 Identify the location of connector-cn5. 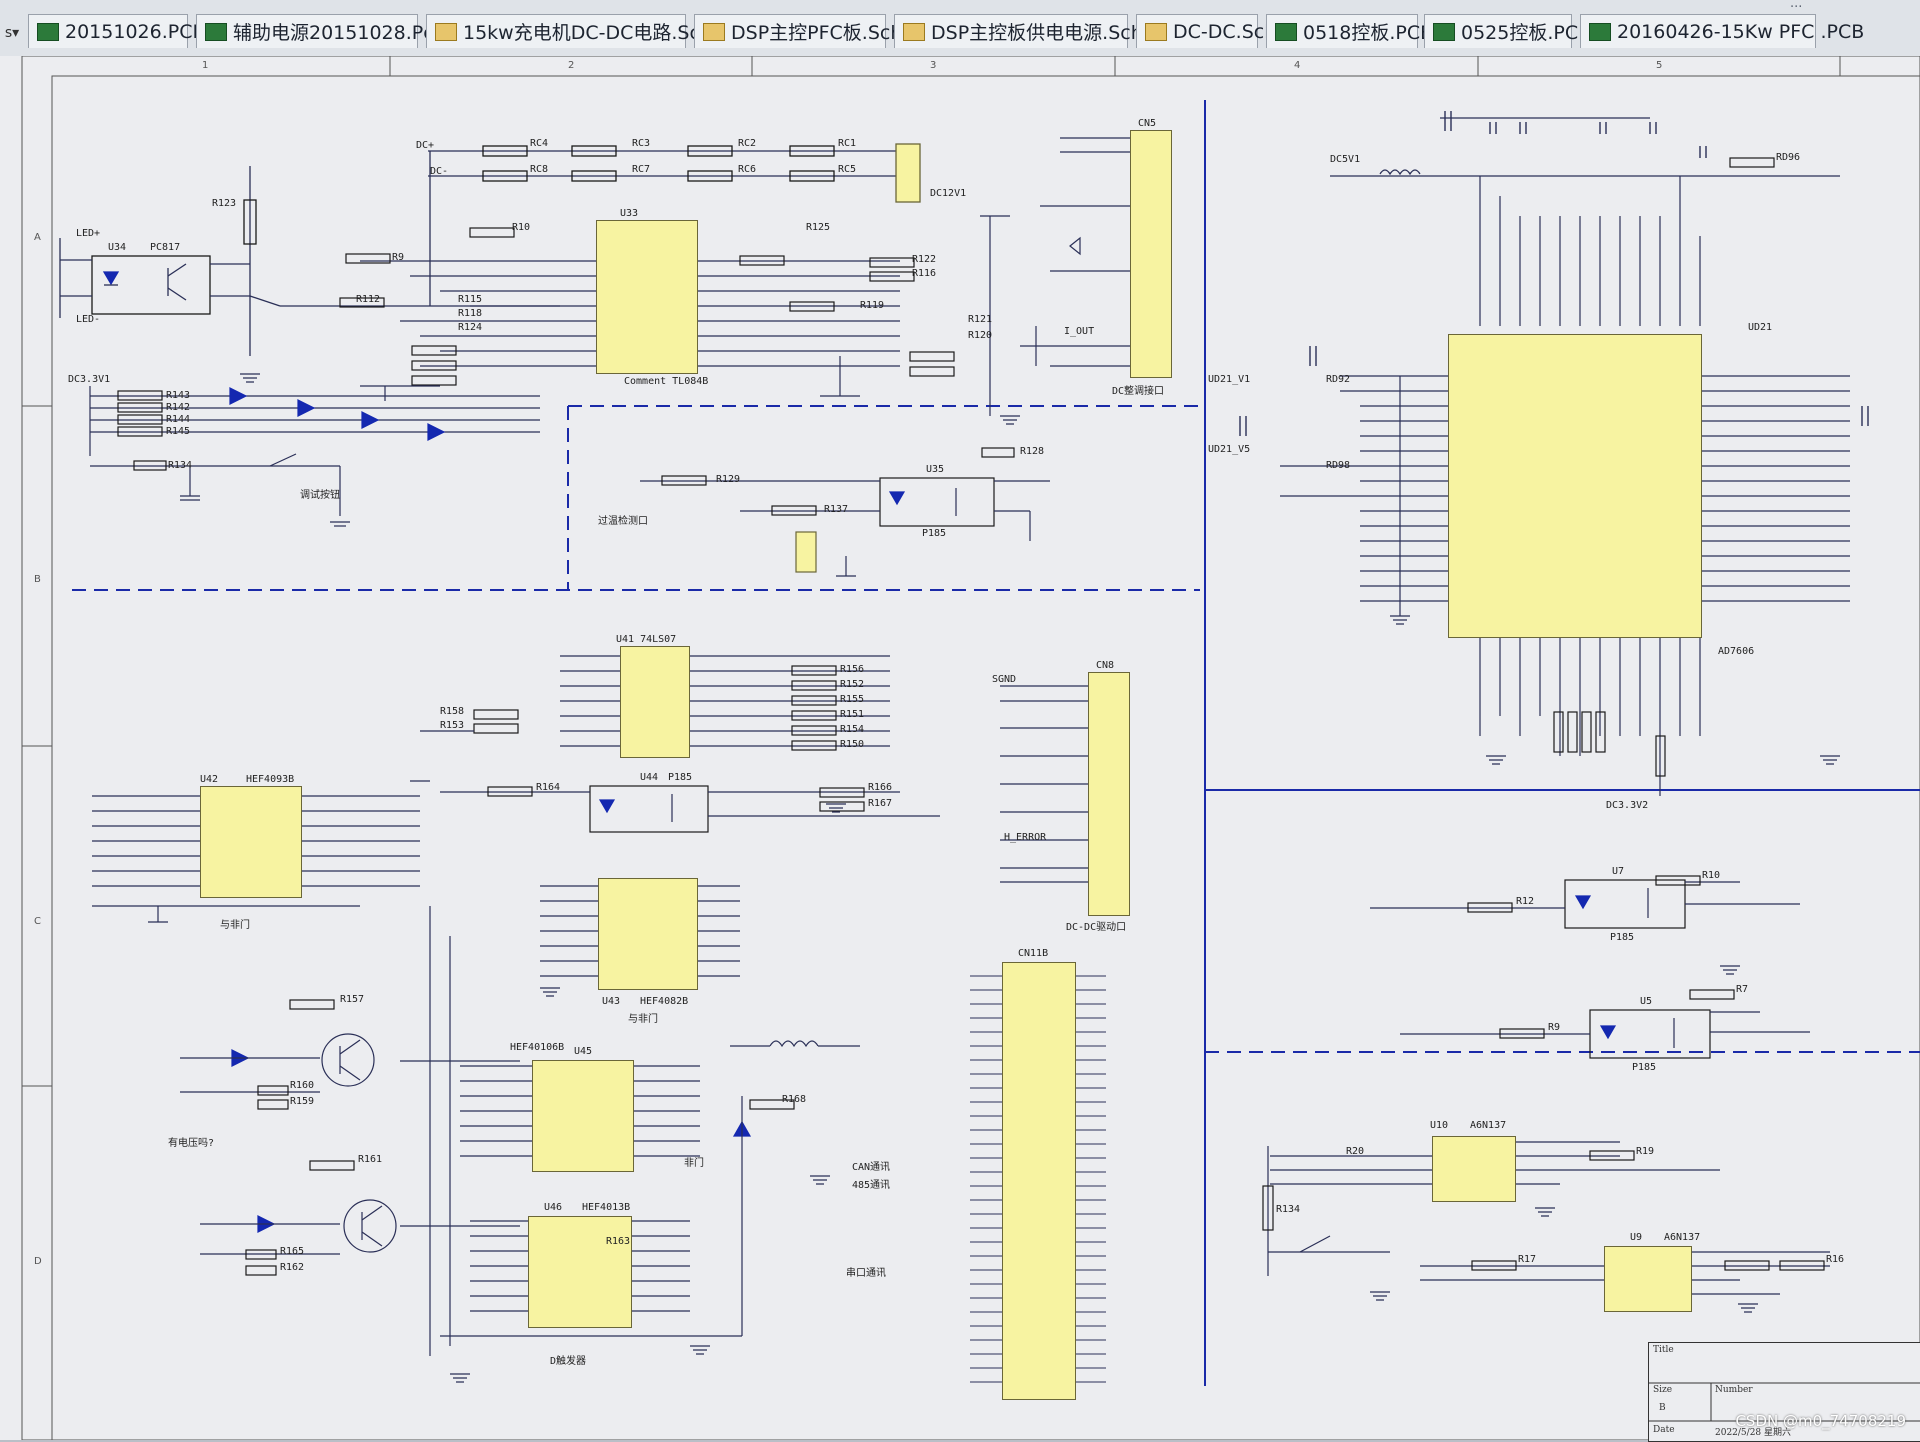
(1151, 254).